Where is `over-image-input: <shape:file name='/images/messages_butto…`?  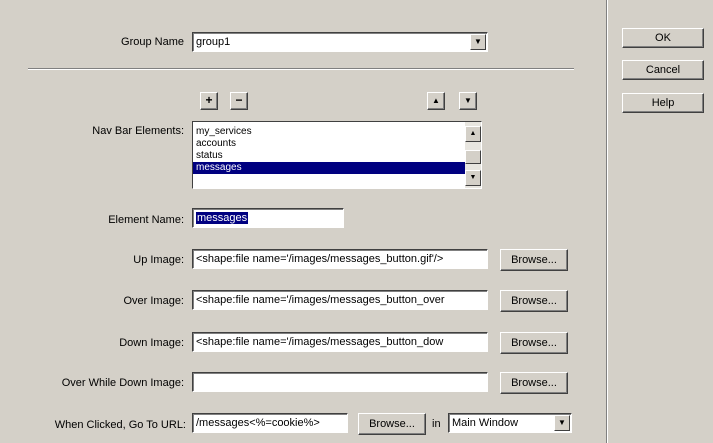 over-image-input: <shape:file name='/images/messages_butto… is located at coordinates (340, 300).